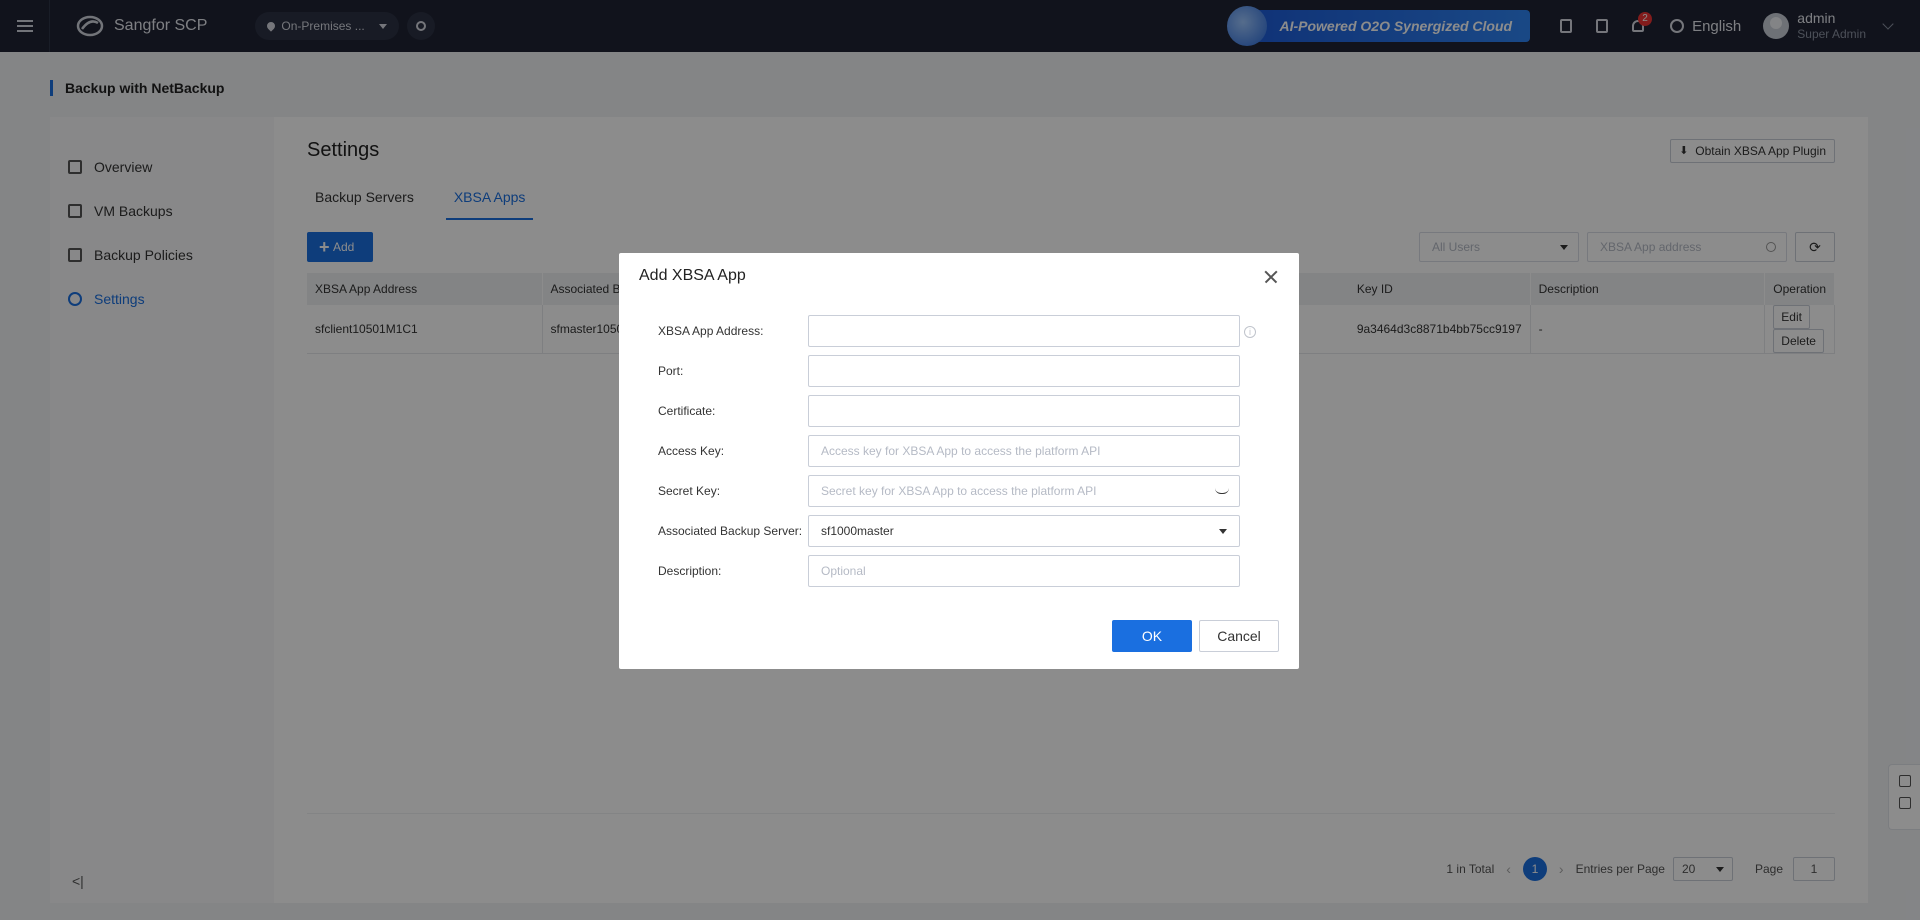 The width and height of the screenshot is (1920, 920). Describe the element at coordinates (1222, 491) in the screenshot. I see `eye-closed-icon` at that location.